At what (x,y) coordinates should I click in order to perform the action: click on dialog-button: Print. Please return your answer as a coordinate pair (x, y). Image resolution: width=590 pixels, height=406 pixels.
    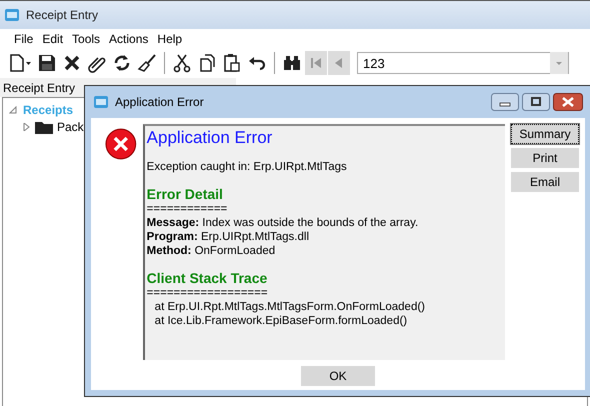
    Looking at the image, I should click on (545, 158).